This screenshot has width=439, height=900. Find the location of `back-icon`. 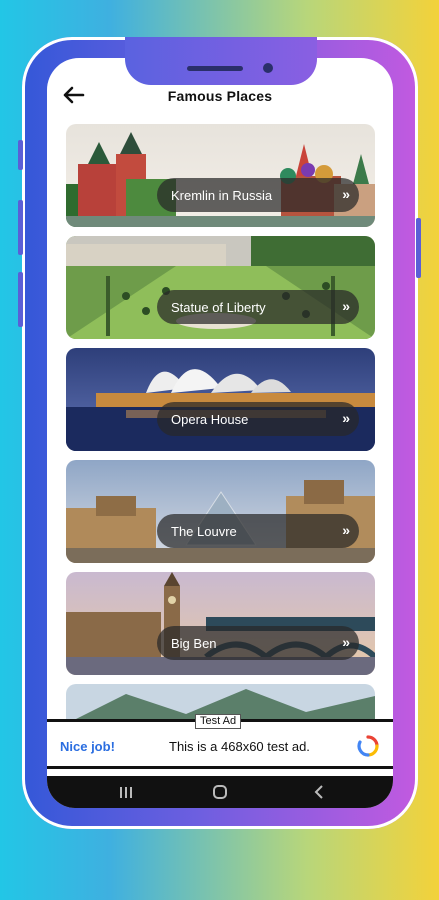

back-icon is located at coordinates (319, 792).